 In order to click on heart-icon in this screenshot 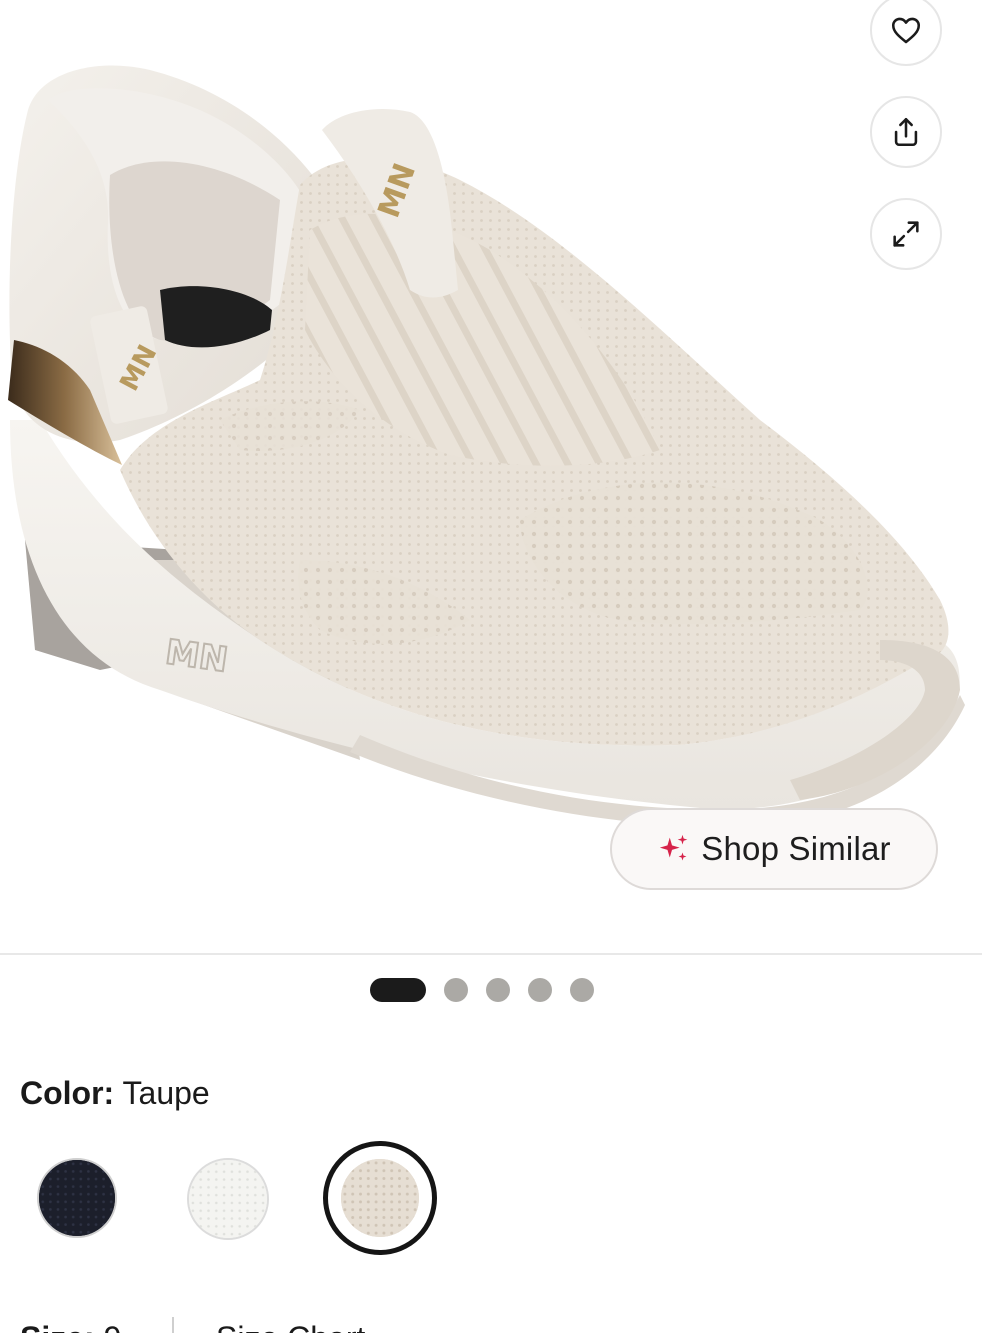, I will do `click(906, 30)`.